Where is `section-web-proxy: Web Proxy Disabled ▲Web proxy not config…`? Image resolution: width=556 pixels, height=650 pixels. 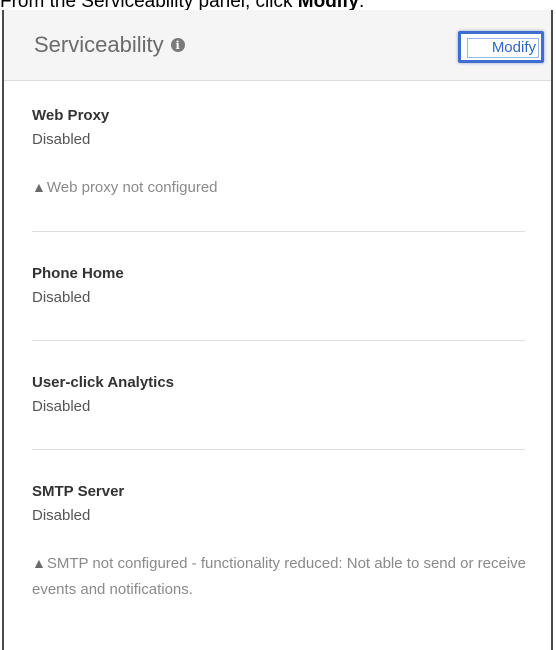
section-web-proxy: Web Proxy Disabled ▲Web proxy not config… is located at coordinates (280, 153).